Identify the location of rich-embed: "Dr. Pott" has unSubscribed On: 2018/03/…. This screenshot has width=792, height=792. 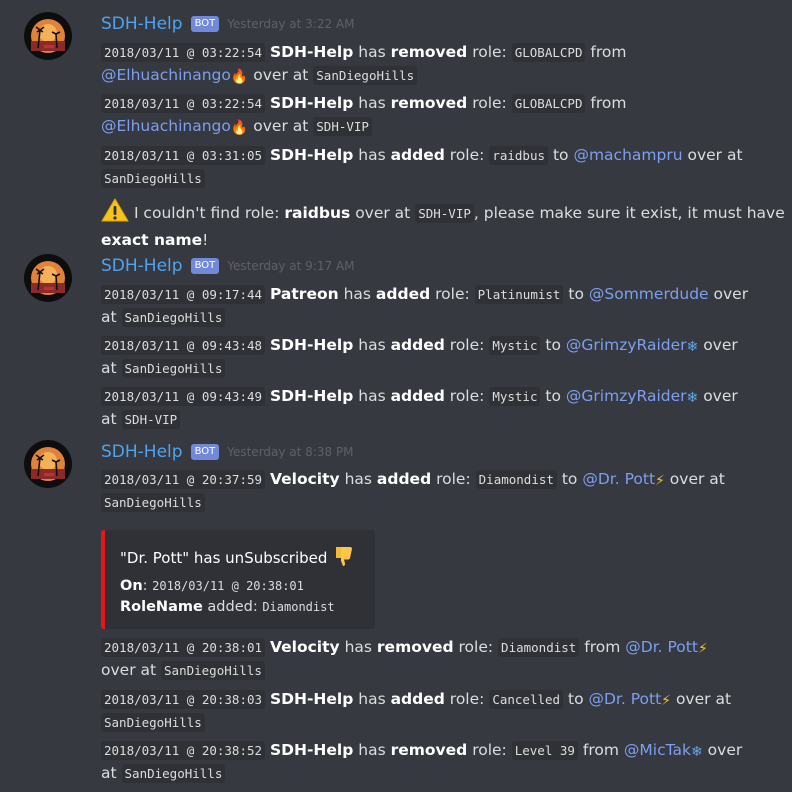
(238, 579).